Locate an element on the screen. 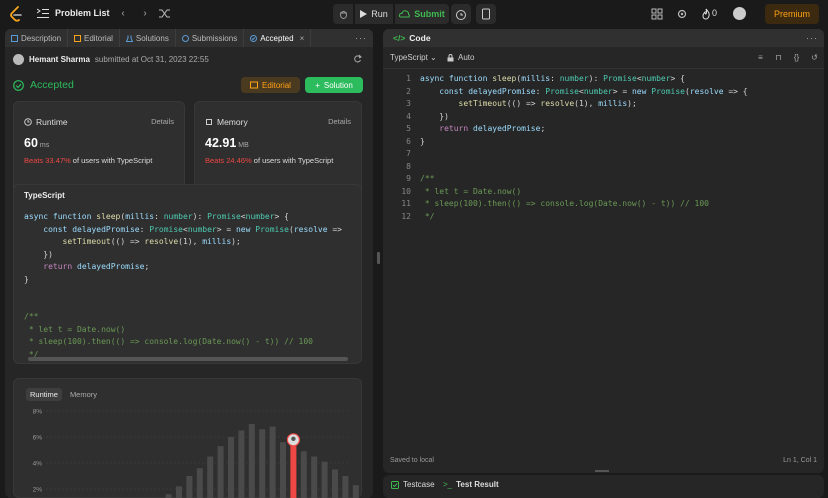  layout-icon is located at coordinates (657, 14).